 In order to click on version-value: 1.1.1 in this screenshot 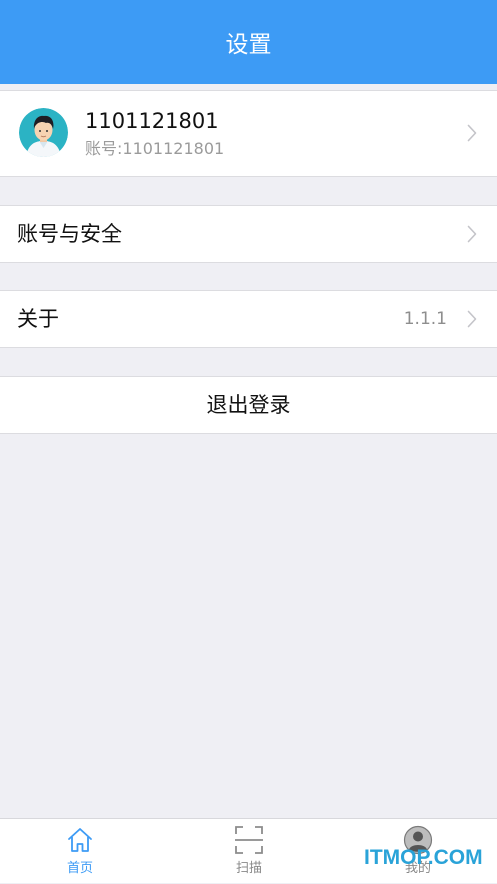, I will do `click(425, 319)`.